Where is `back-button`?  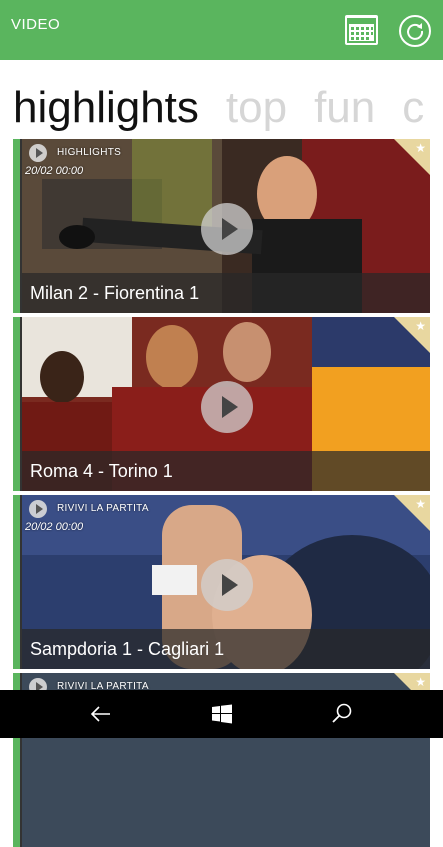
back-button is located at coordinates (101, 714).